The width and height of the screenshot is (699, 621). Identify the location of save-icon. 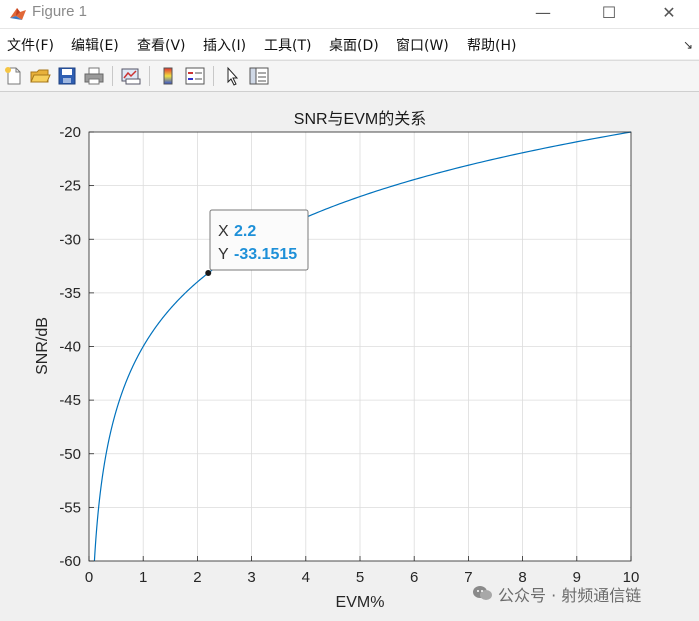
(67, 76).